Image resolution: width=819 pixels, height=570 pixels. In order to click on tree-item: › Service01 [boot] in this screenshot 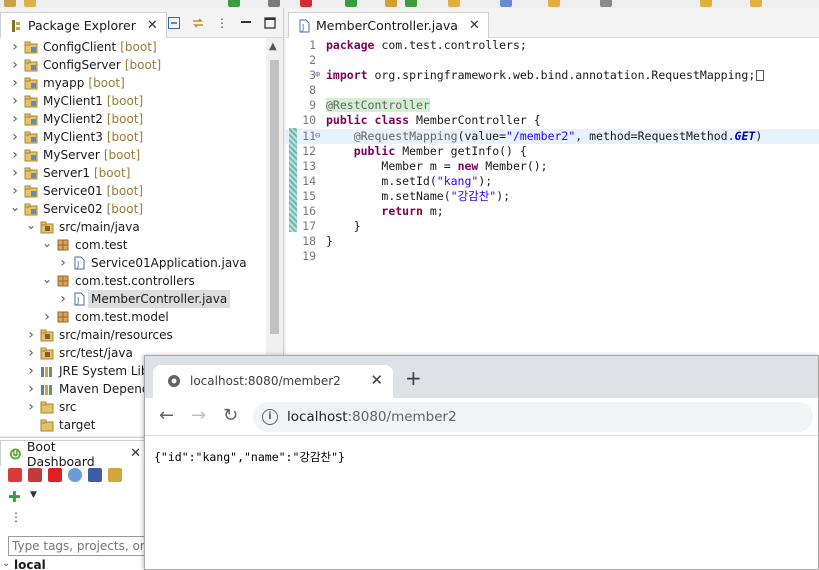, I will do `click(133, 191)`.